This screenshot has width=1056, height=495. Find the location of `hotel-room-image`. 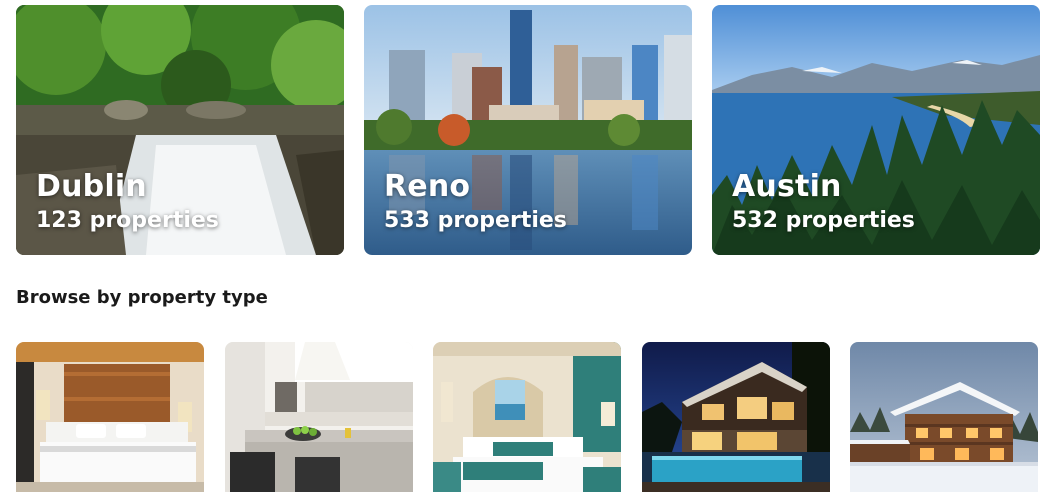

hotel-room-image is located at coordinates (110, 417).